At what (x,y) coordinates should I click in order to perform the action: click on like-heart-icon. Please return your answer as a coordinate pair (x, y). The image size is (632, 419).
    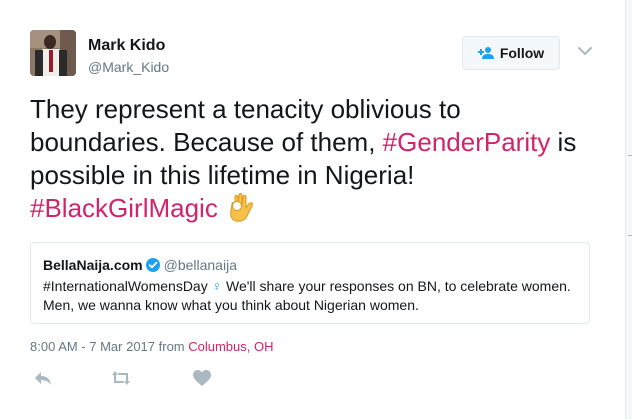
    Looking at the image, I should click on (202, 378).